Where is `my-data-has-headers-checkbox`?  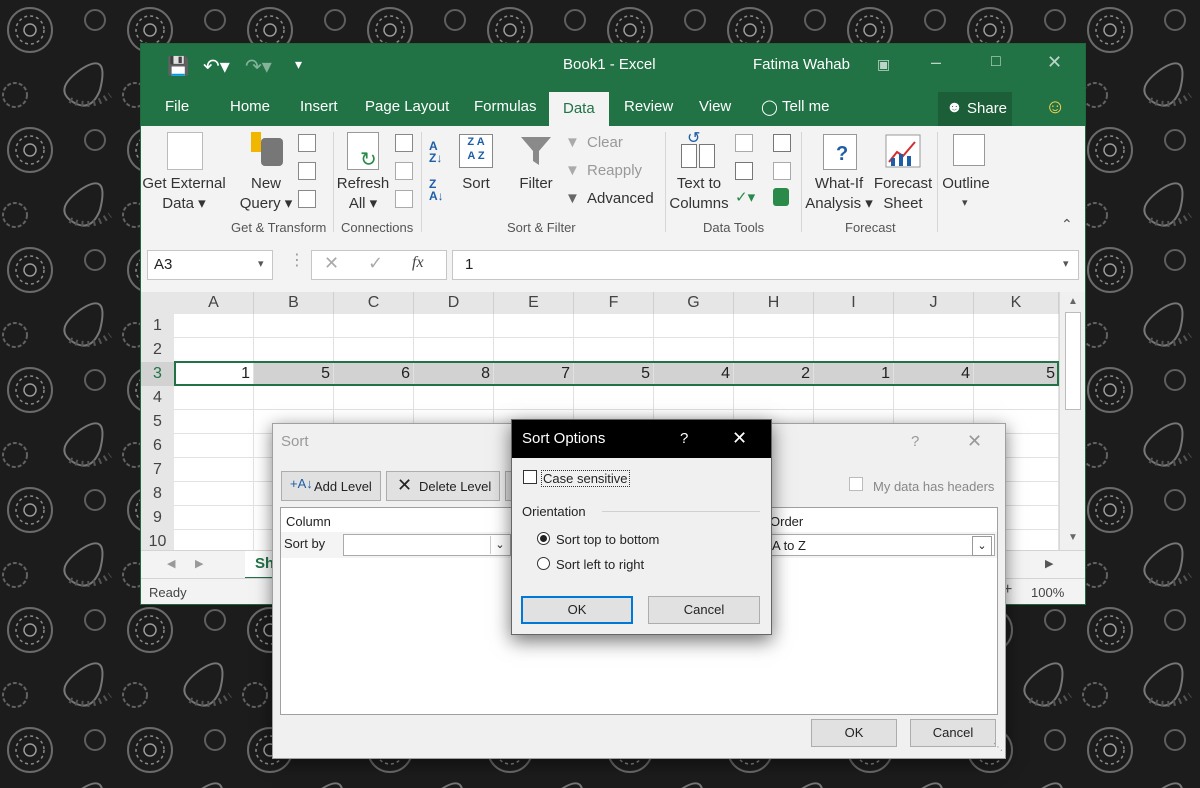 my-data-has-headers-checkbox is located at coordinates (856, 484).